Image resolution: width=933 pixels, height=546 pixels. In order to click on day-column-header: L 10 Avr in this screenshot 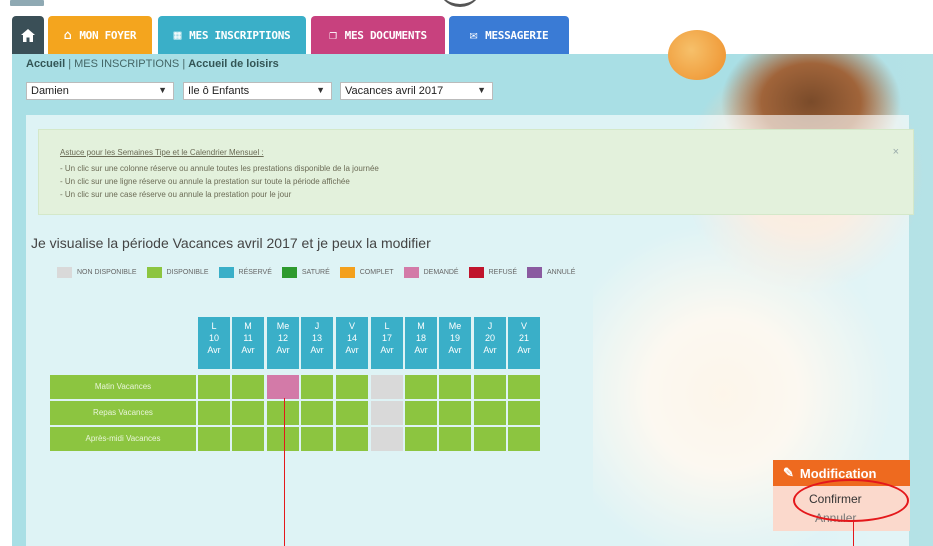, I will do `click(214, 343)`.